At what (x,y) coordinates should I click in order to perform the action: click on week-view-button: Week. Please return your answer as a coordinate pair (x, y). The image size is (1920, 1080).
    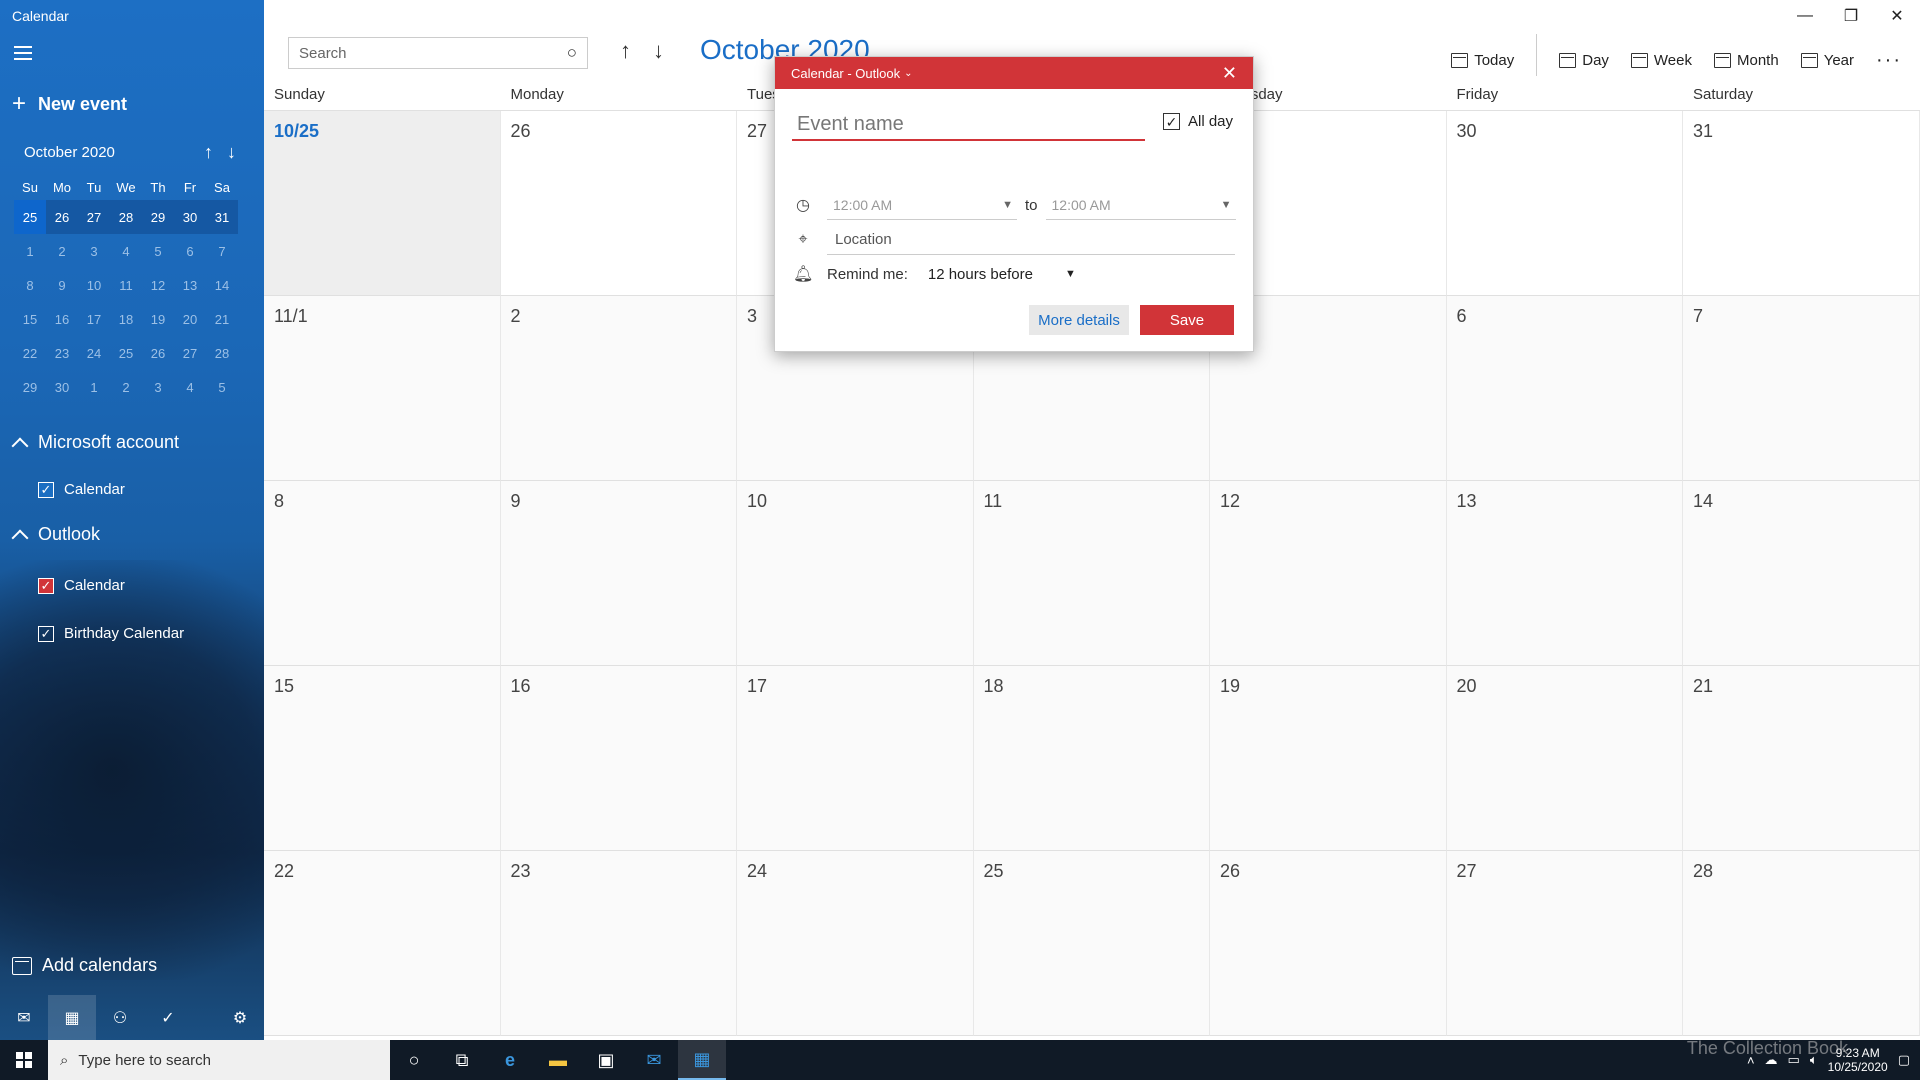
    Looking at the image, I should click on (1661, 60).